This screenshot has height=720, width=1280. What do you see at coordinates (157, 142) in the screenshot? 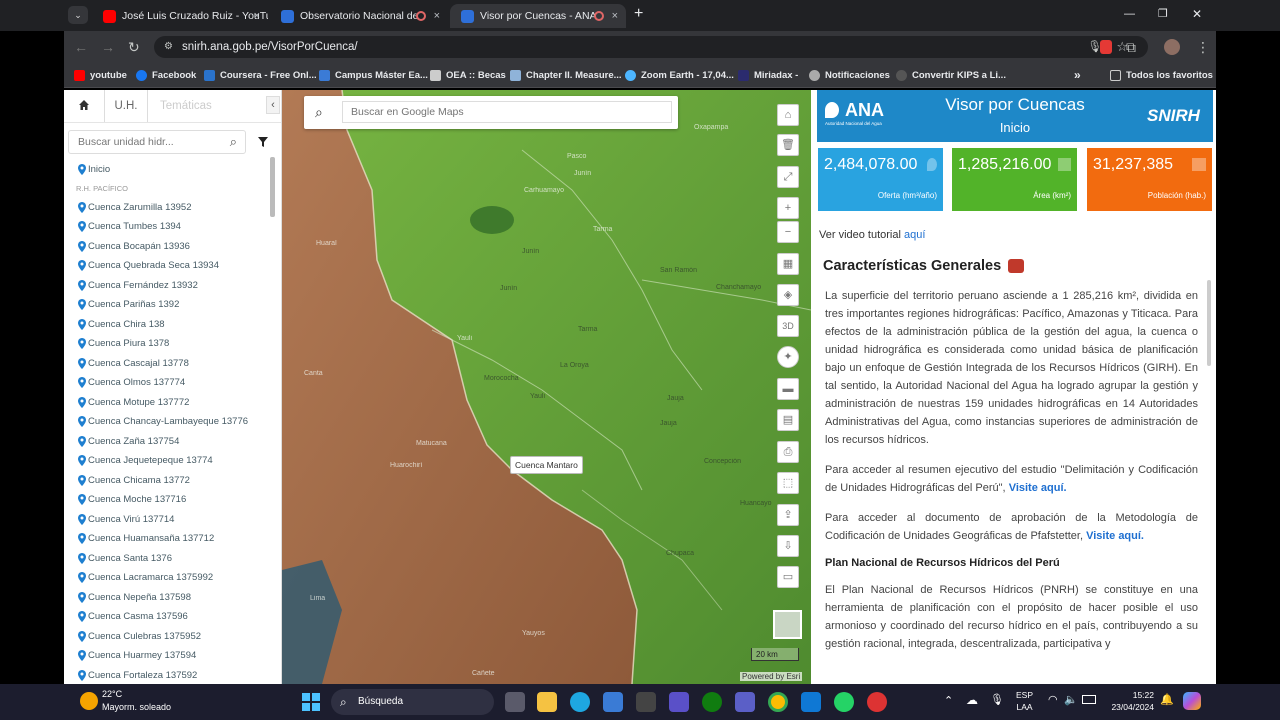
I see `unit-search-input: Buscar unidad hidr... ⌕` at bounding box center [157, 142].